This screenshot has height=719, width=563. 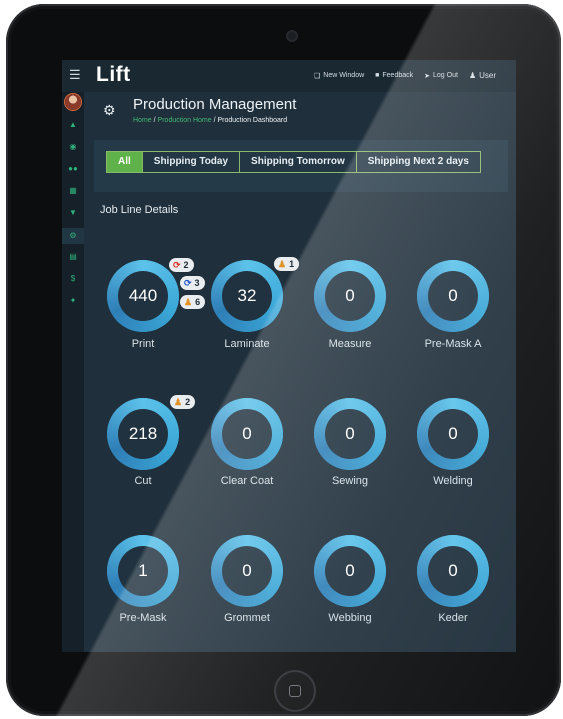 What do you see at coordinates (350, 618) in the screenshot?
I see `gauge-label: Webbing` at bounding box center [350, 618].